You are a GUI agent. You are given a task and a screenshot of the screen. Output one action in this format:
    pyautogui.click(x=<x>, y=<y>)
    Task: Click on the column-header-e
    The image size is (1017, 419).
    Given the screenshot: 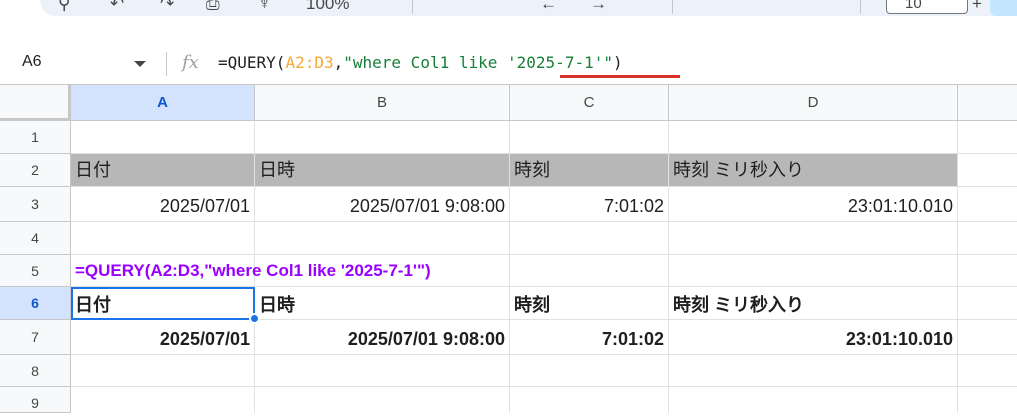 What is the action you would take?
    pyautogui.click(x=987, y=103)
    